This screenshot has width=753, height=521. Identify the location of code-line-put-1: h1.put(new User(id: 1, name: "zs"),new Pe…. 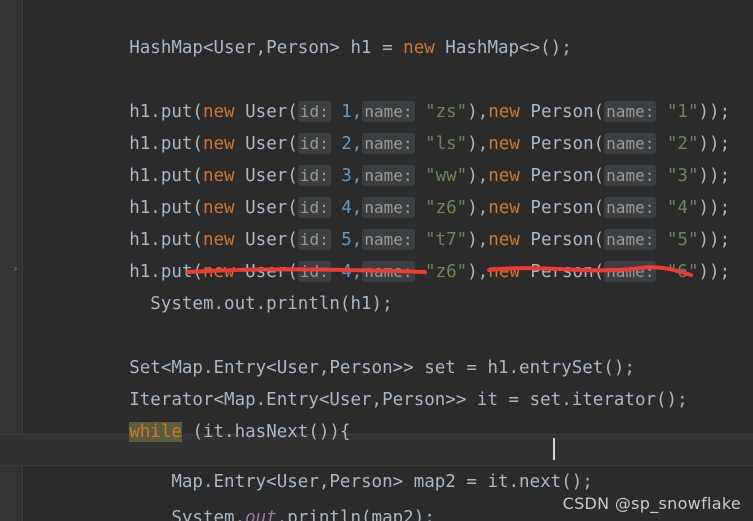
(376, 93).